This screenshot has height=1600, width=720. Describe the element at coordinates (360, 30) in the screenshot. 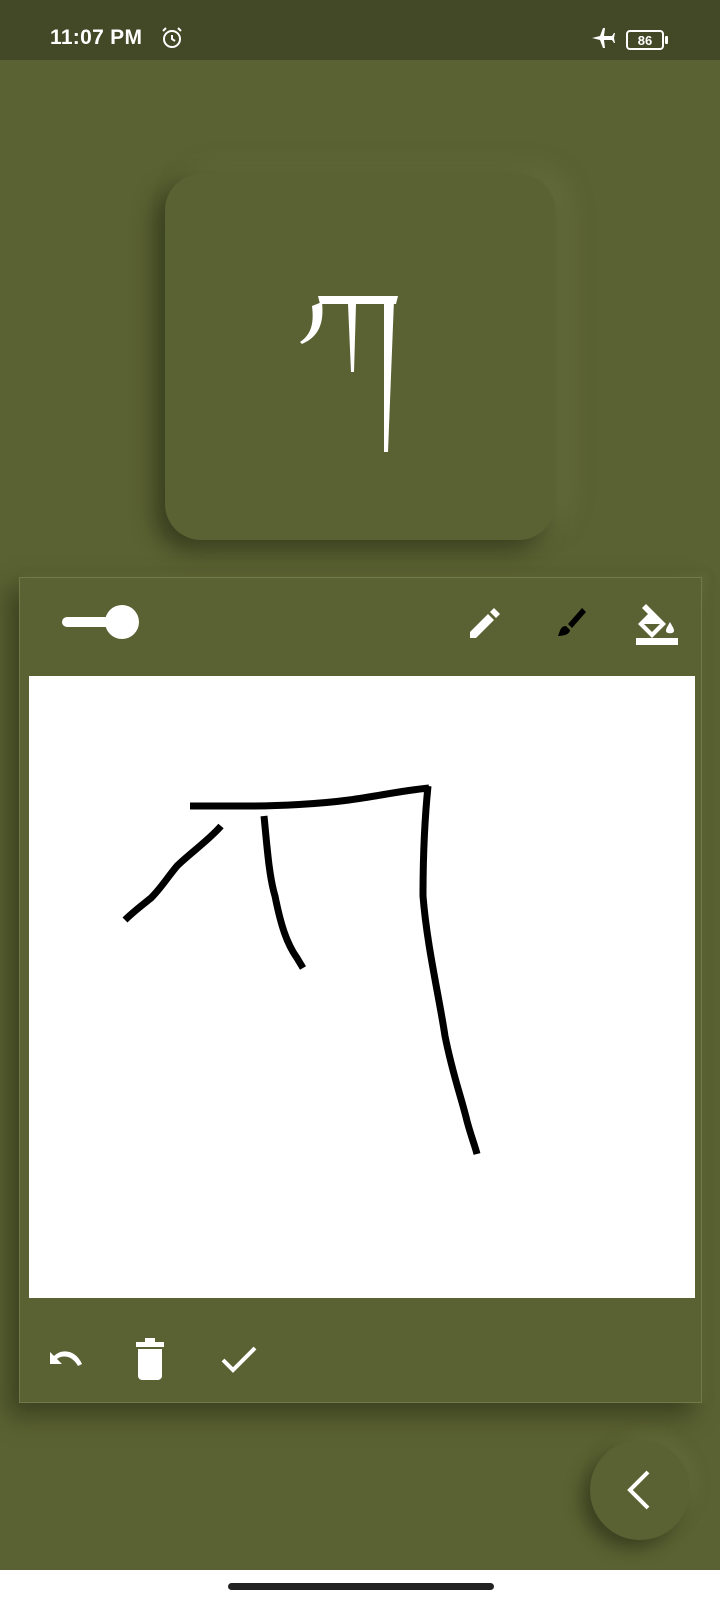

I see `status-bar: 11:07 PM 86` at that location.